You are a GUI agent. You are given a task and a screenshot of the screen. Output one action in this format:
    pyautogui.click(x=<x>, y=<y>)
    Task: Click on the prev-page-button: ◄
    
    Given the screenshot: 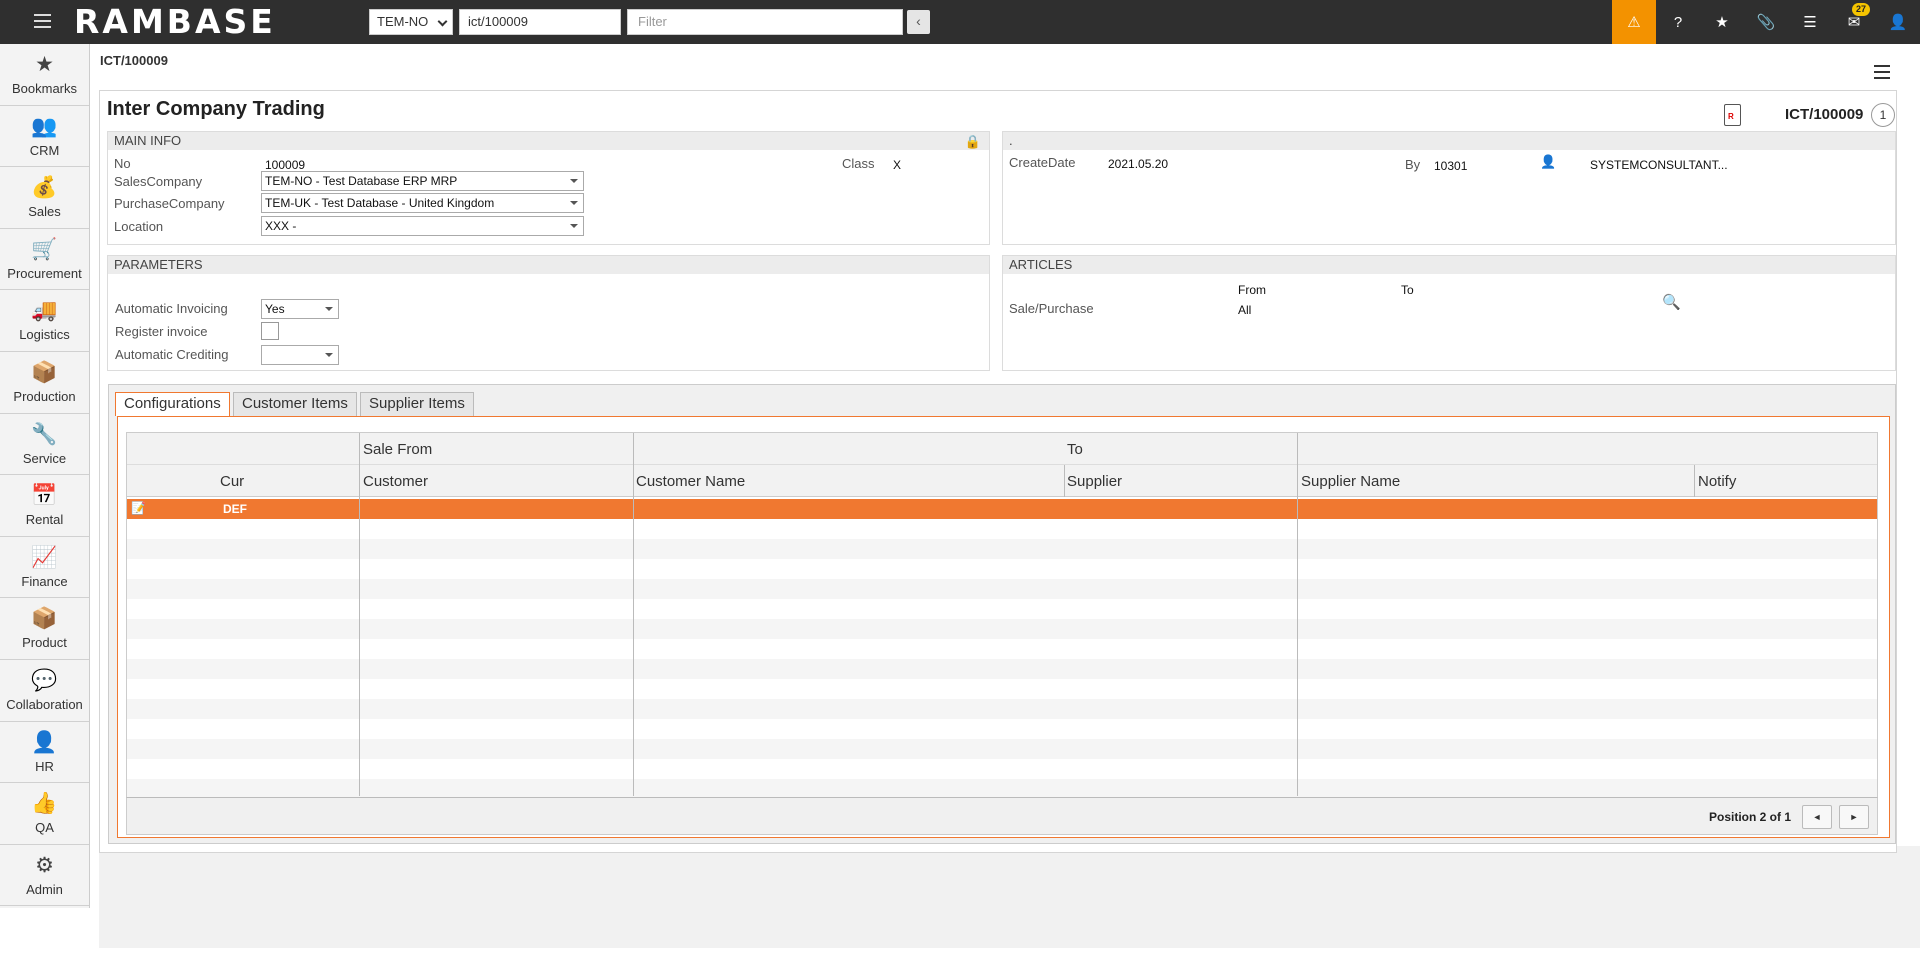 What is the action you would take?
    pyautogui.click(x=1817, y=817)
    